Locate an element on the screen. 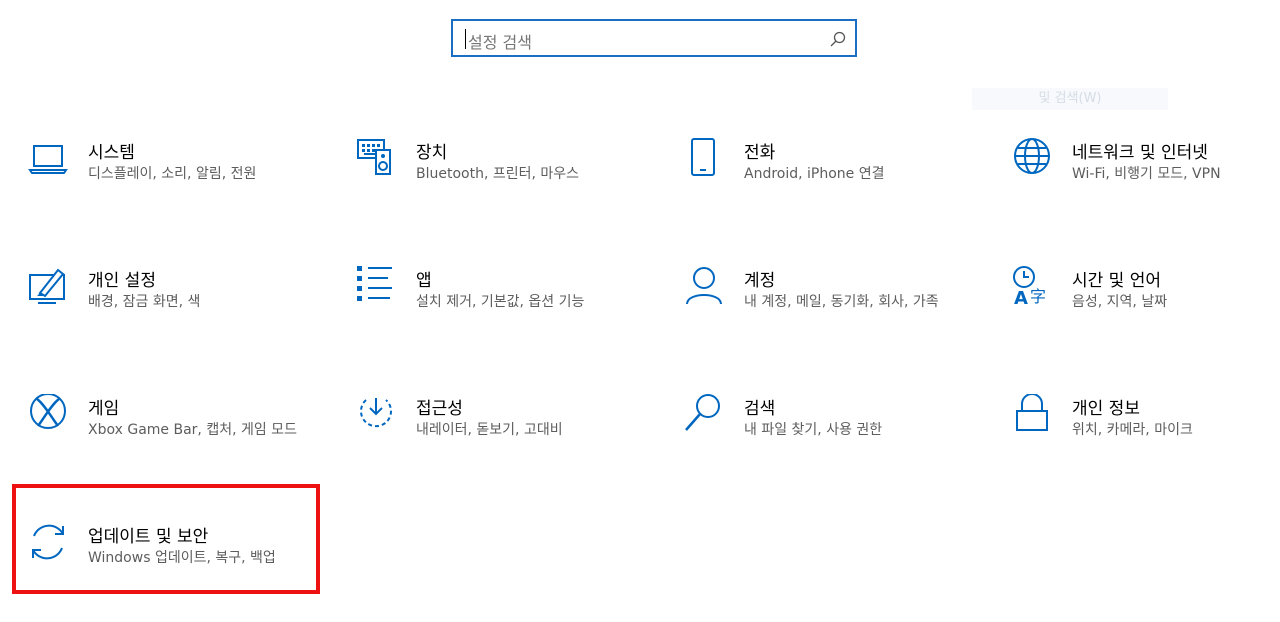 This screenshot has width=1280, height=622. tile-devices: 장치 Bluetooth, 프린터, 마우스 is located at coordinates (506, 188).